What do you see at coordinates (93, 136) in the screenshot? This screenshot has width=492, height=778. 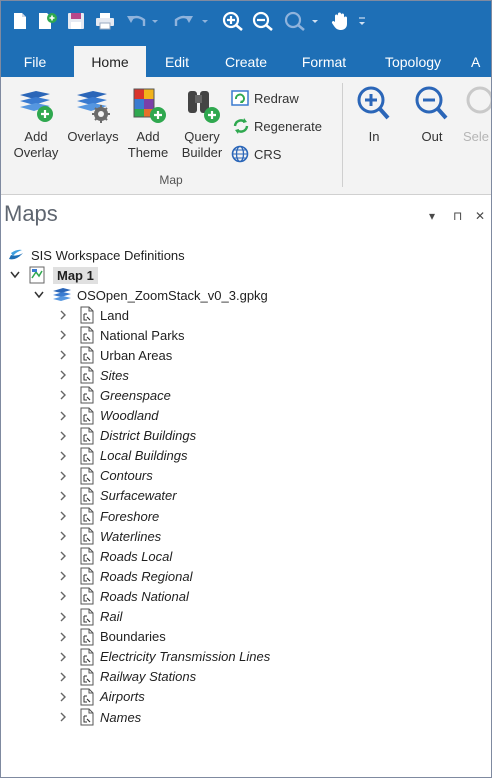 I see `overlays-label: Overlays` at bounding box center [93, 136].